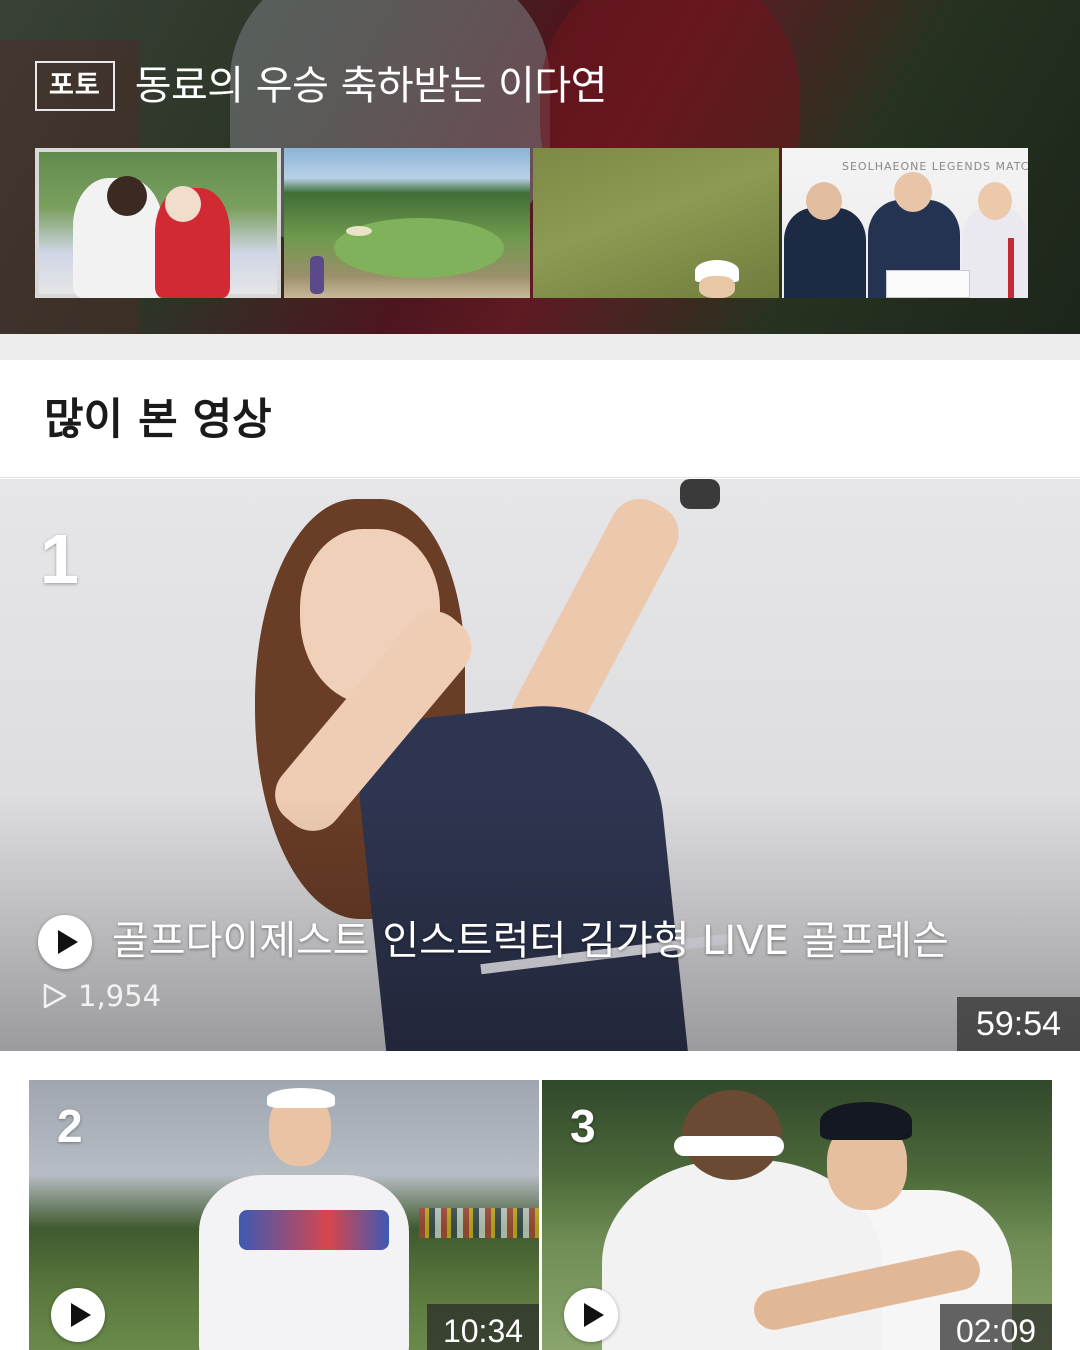  What do you see at coordinates (75, 86) in the screenshot?
I see `photo-badge: 포토` at bounding box center [75, 86].